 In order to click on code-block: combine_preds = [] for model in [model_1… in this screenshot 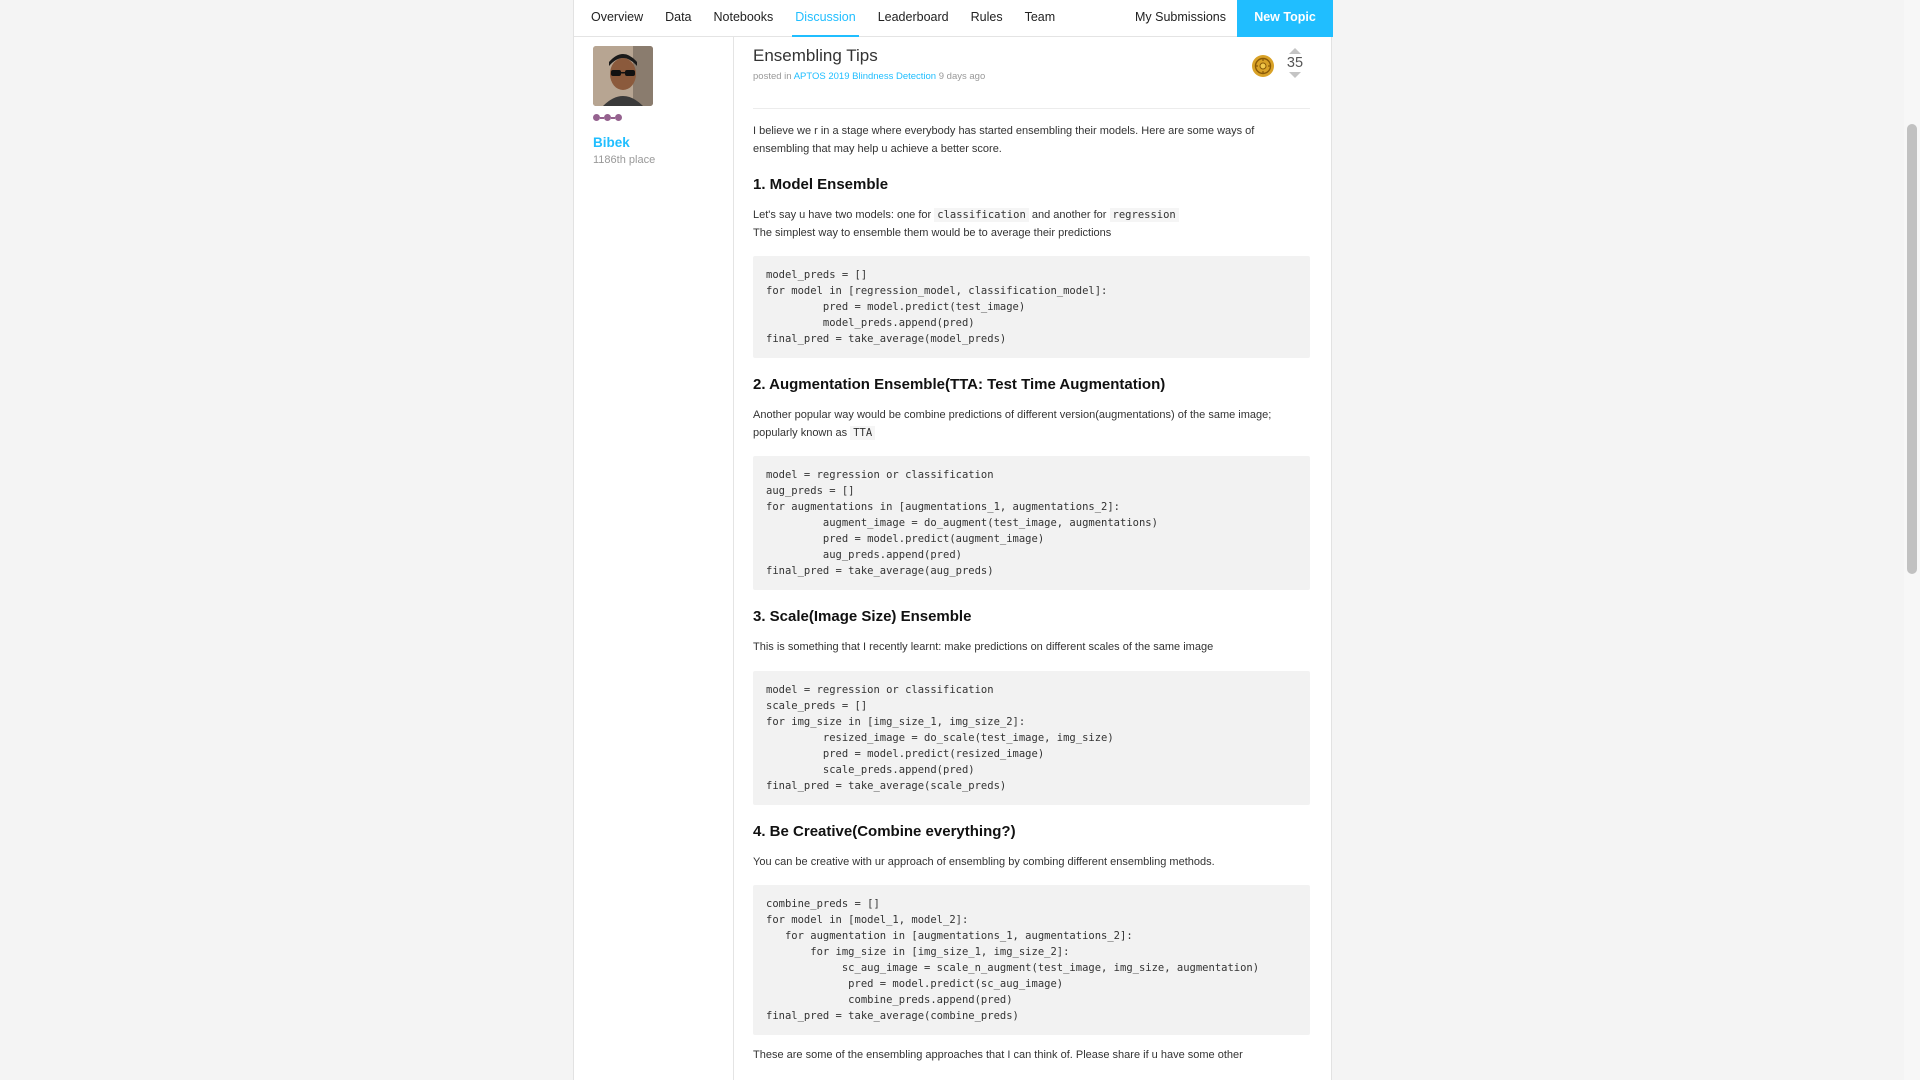, I will do `click(1031, 960)`.